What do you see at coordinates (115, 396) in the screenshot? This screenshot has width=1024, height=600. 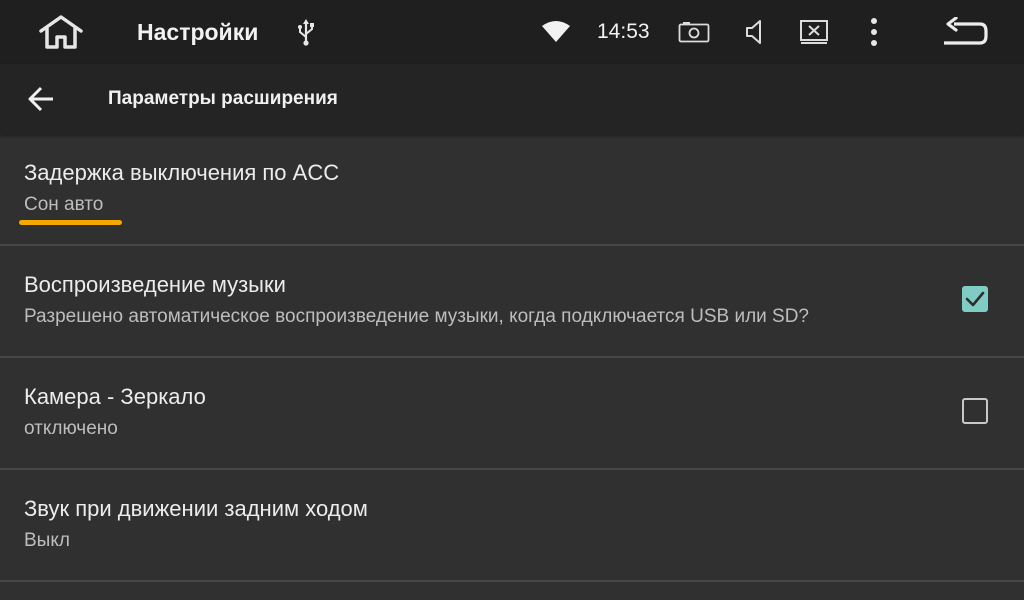 I see `setting-title: Камера - Зеркало` at bounding box center [115, 396].